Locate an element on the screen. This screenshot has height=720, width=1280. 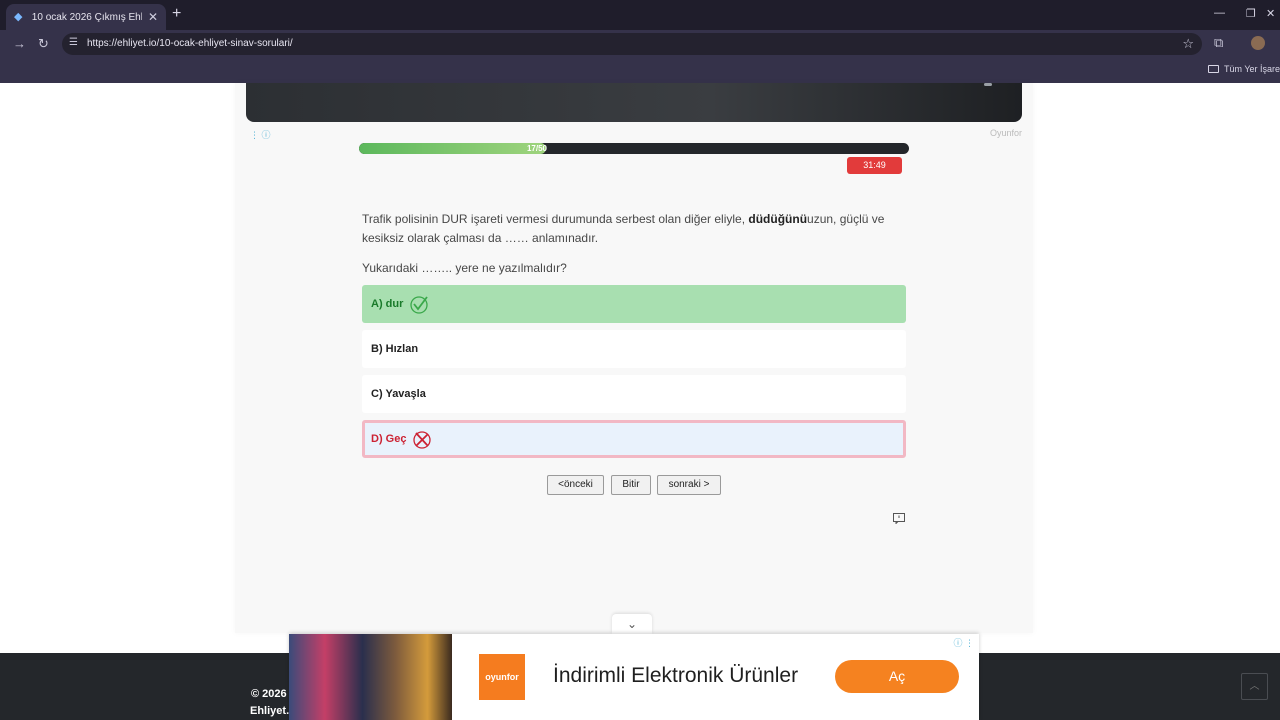
reload-icon: ↻ is located at coordinates (43, 44).